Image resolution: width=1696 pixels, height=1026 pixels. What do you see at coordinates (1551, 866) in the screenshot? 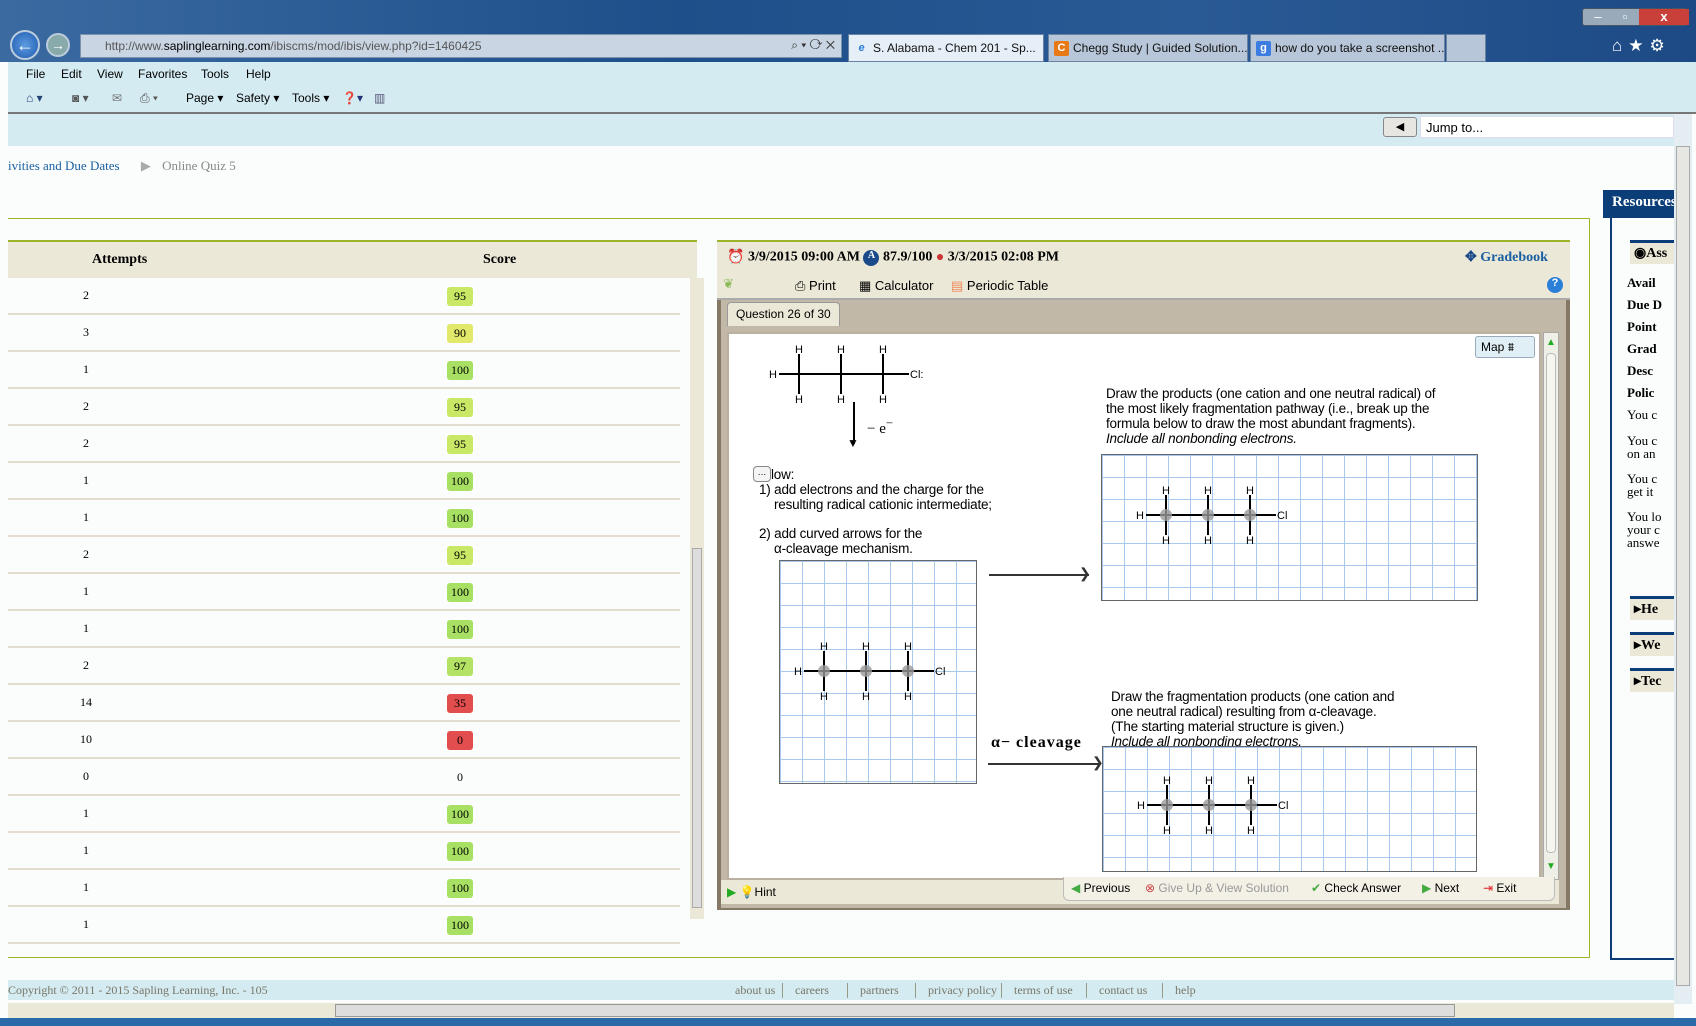
I see `scroll-down-icon: ▼` at bounding box center [1551, 866].